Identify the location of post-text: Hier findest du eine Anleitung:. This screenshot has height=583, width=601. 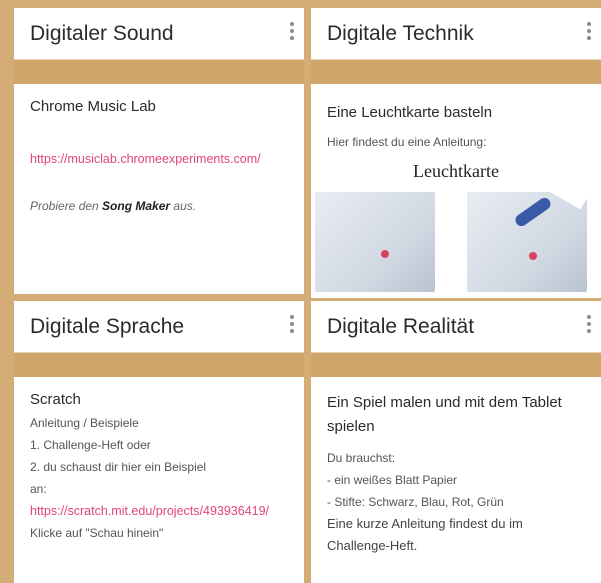
(407, 142).